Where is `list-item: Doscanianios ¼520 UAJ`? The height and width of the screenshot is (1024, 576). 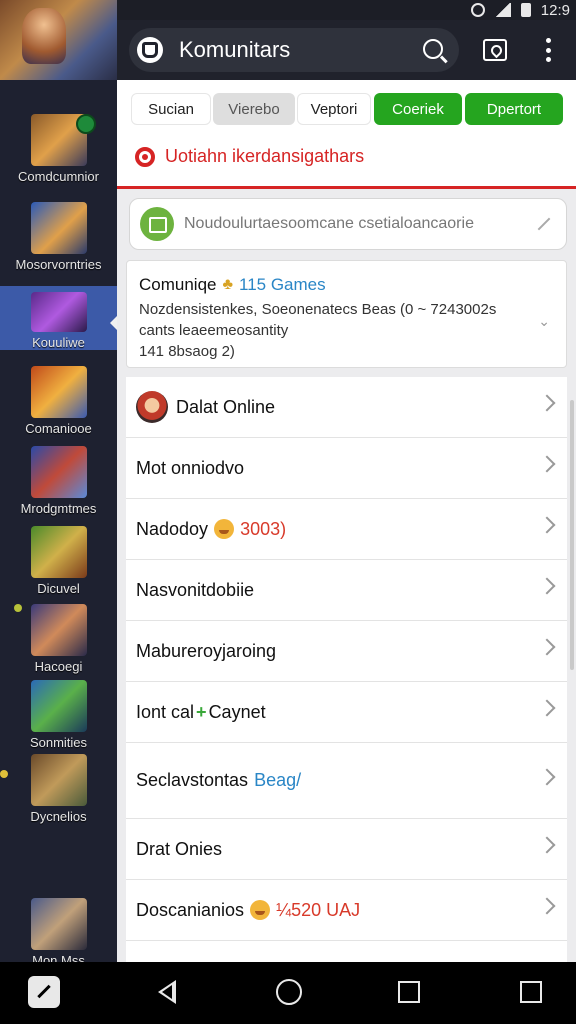
list-item: Doscanianios ¼520 UAJ is located at coordinates (346, 910).